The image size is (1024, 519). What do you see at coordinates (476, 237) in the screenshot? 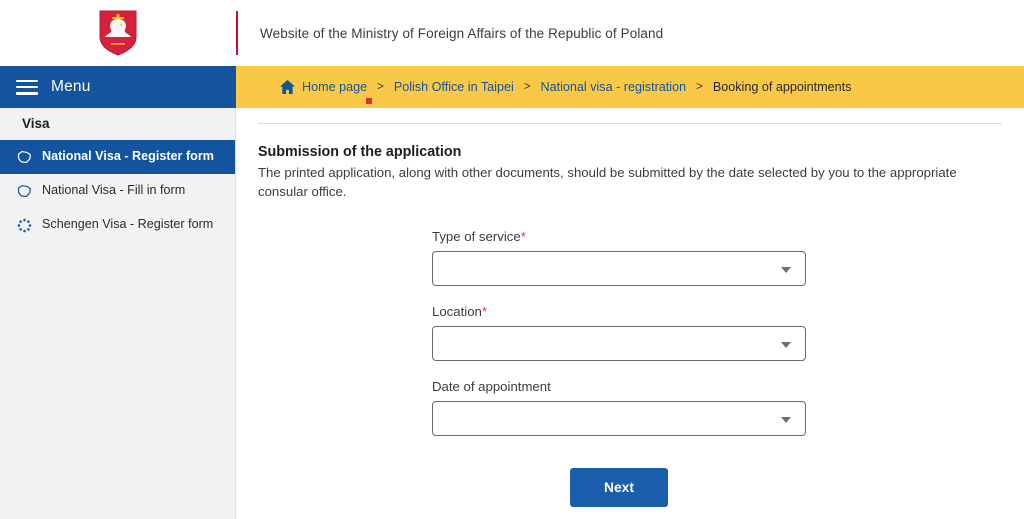
I see `label-text: Type of service` at bounding box center [476, 237].